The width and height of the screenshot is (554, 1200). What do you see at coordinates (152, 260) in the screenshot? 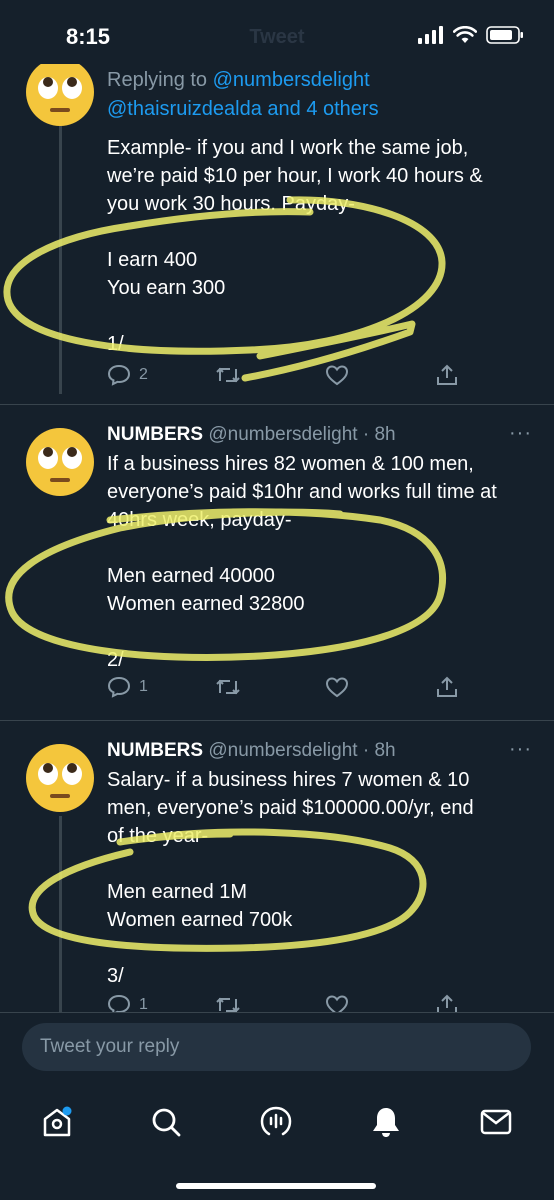
I see `tweet-text-line: I earn 400` at bounding box center [152, 260].